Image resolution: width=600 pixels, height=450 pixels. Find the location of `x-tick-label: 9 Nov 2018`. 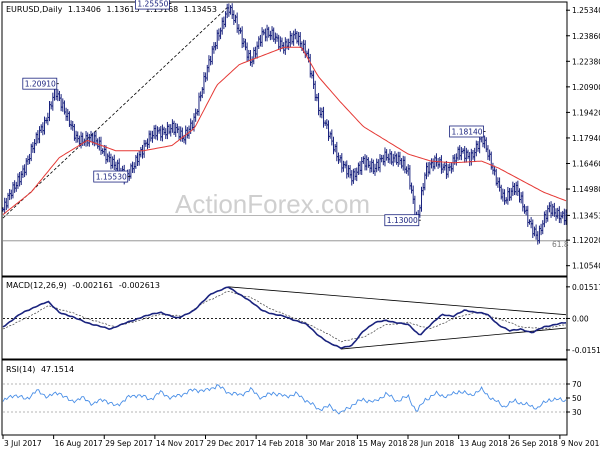

x-tick-label: 9 Nov 2018 is located at coordinates (580, 443).